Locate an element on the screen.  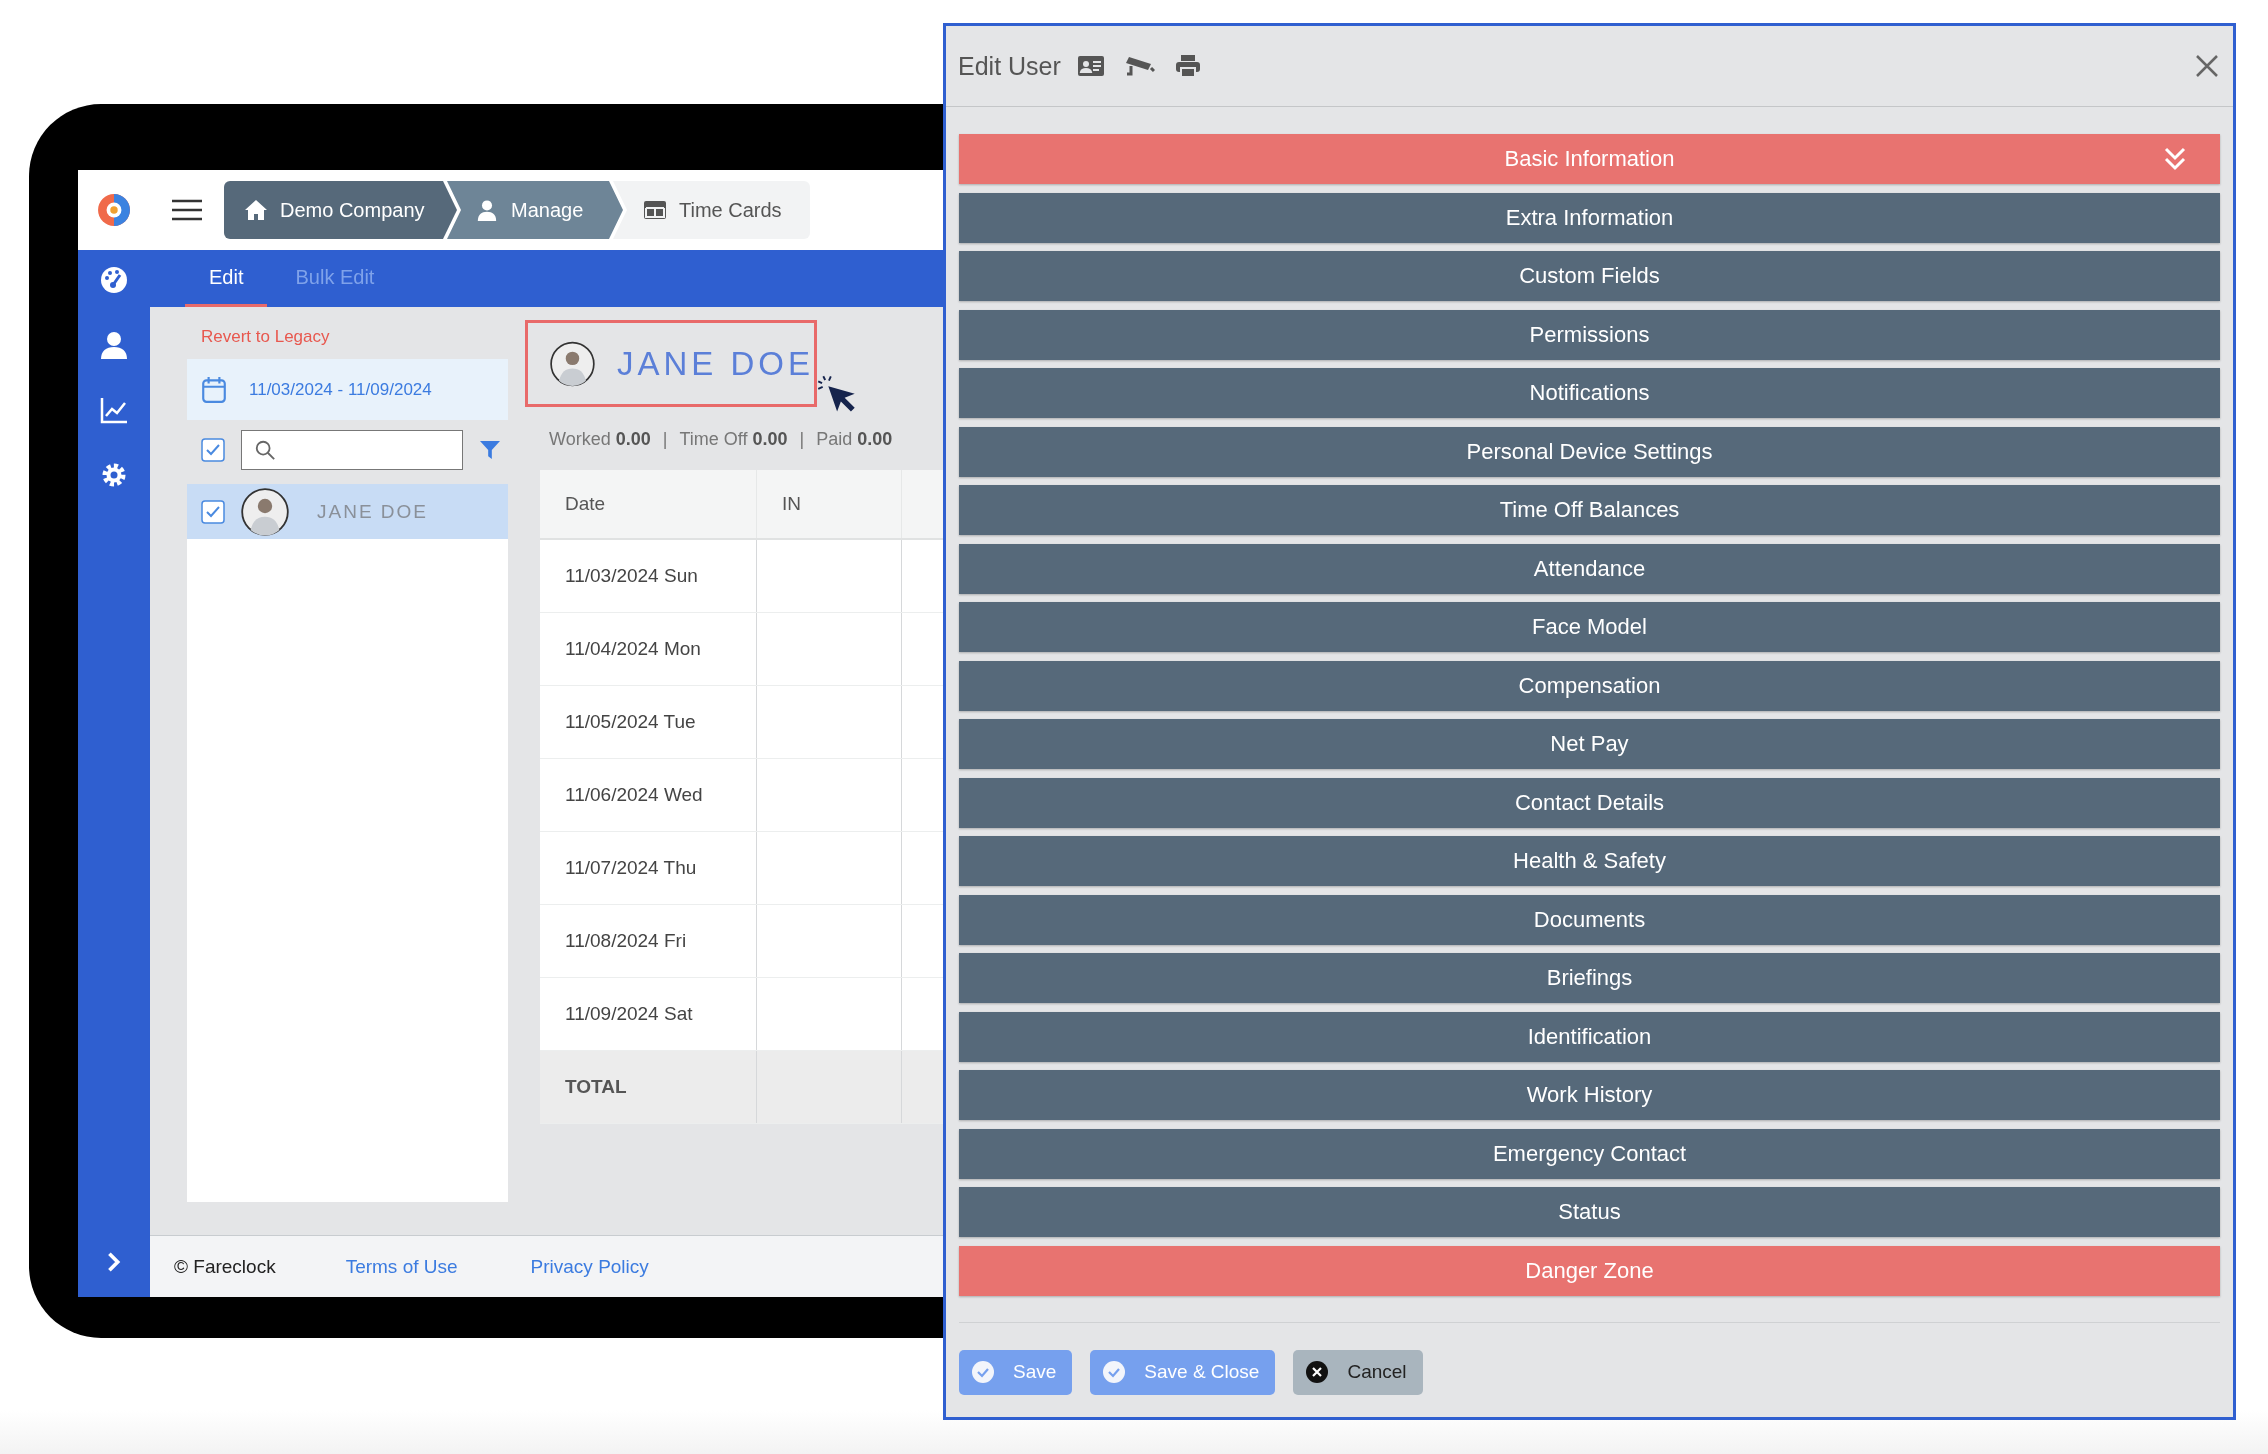
accordion-header: Health & Safety is located at coordinates (1589, 861).